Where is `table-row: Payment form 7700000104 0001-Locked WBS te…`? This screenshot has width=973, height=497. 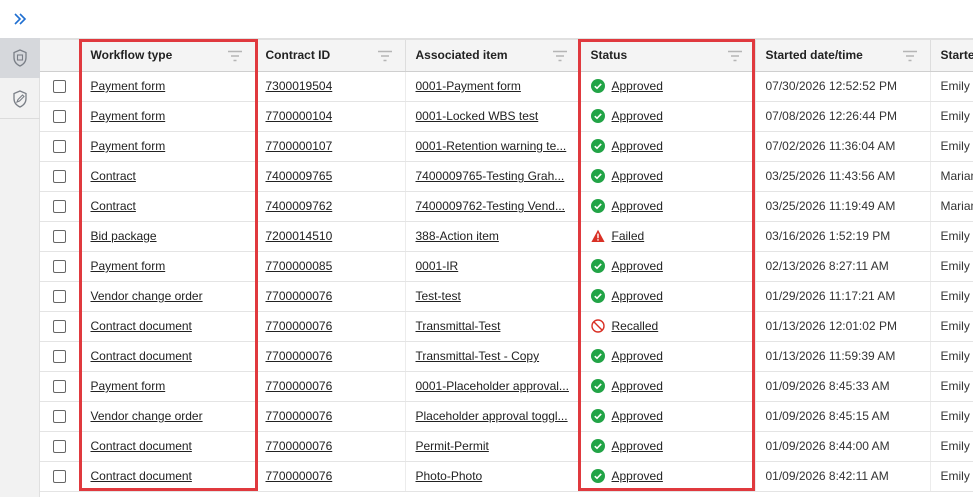
table-row: Payment form 7700000104 0001-Locked WBS te… is located at coordinates (506, 116).